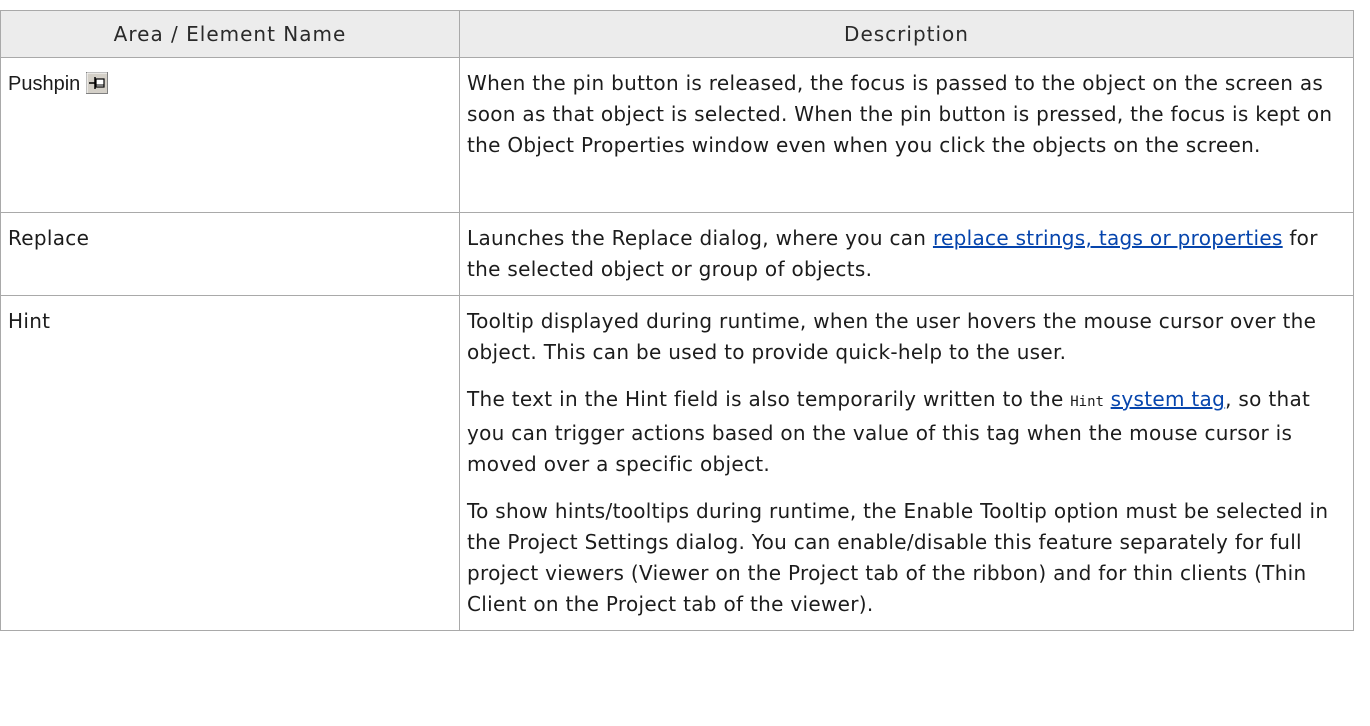 This screenshot has width=1370, height=726. I want to click on name-cell-replace: Replace, so click(230, 254).